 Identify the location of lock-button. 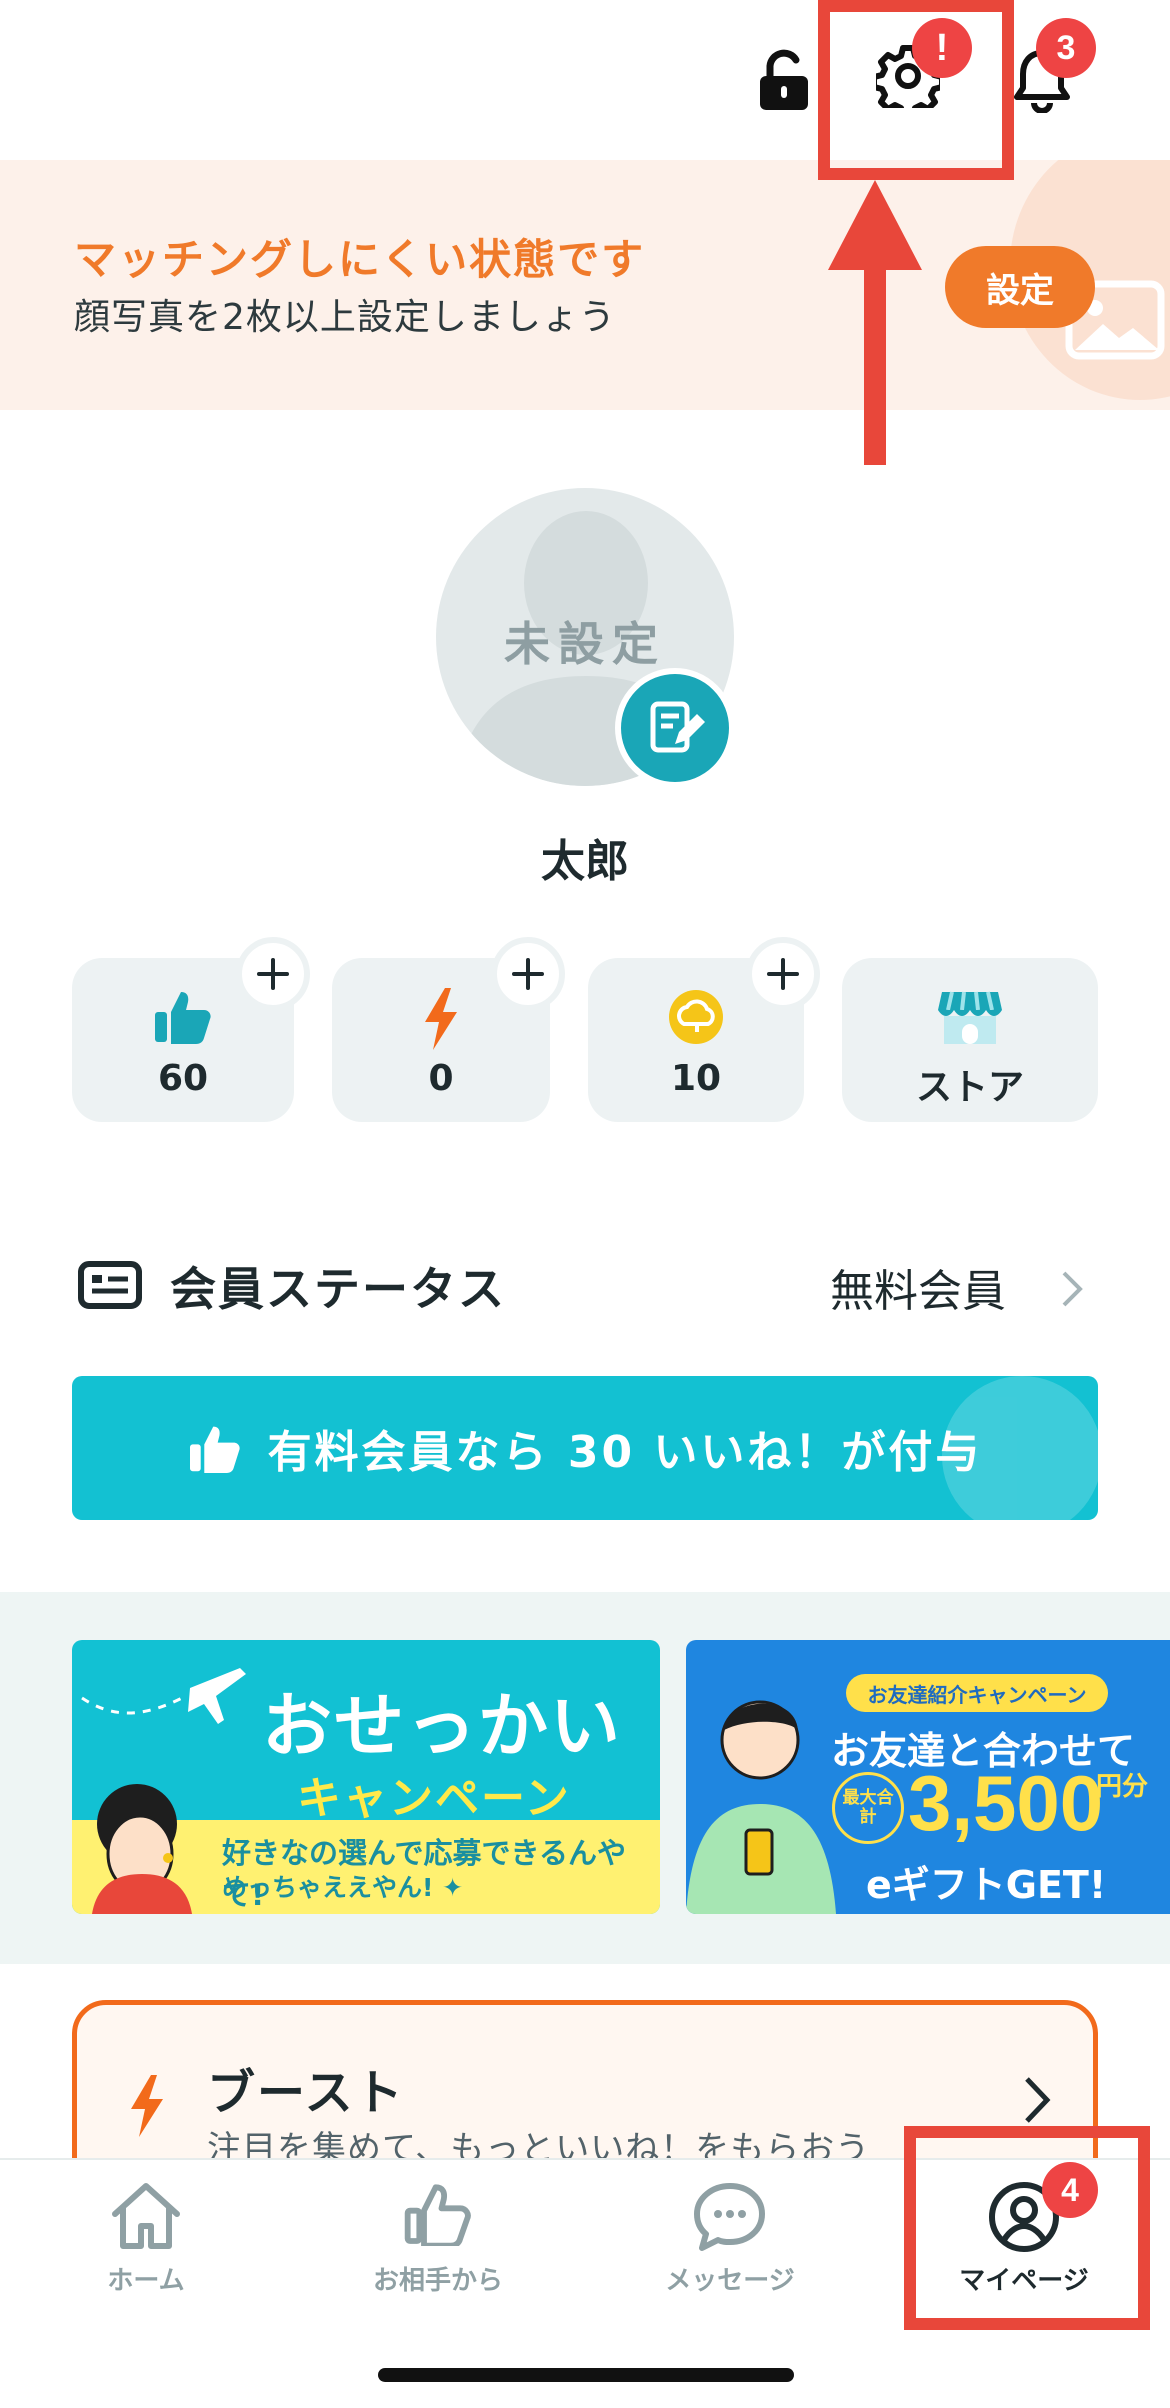
(784, 80).